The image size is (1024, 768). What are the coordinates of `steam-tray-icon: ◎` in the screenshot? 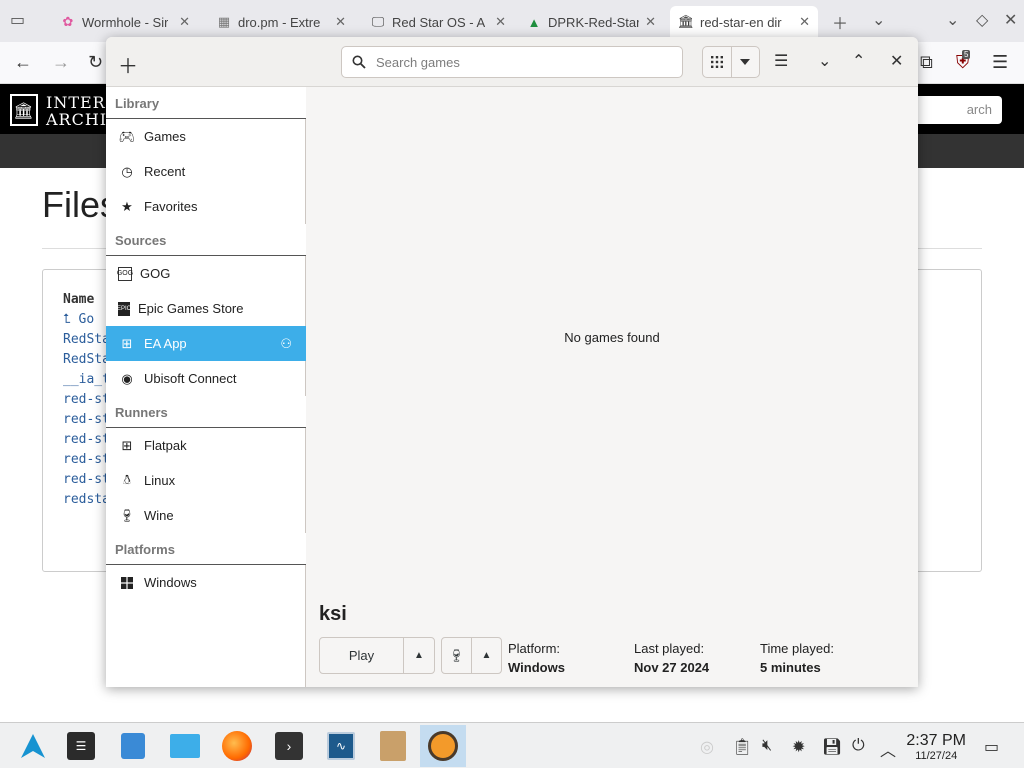 It's located at (707, 747).